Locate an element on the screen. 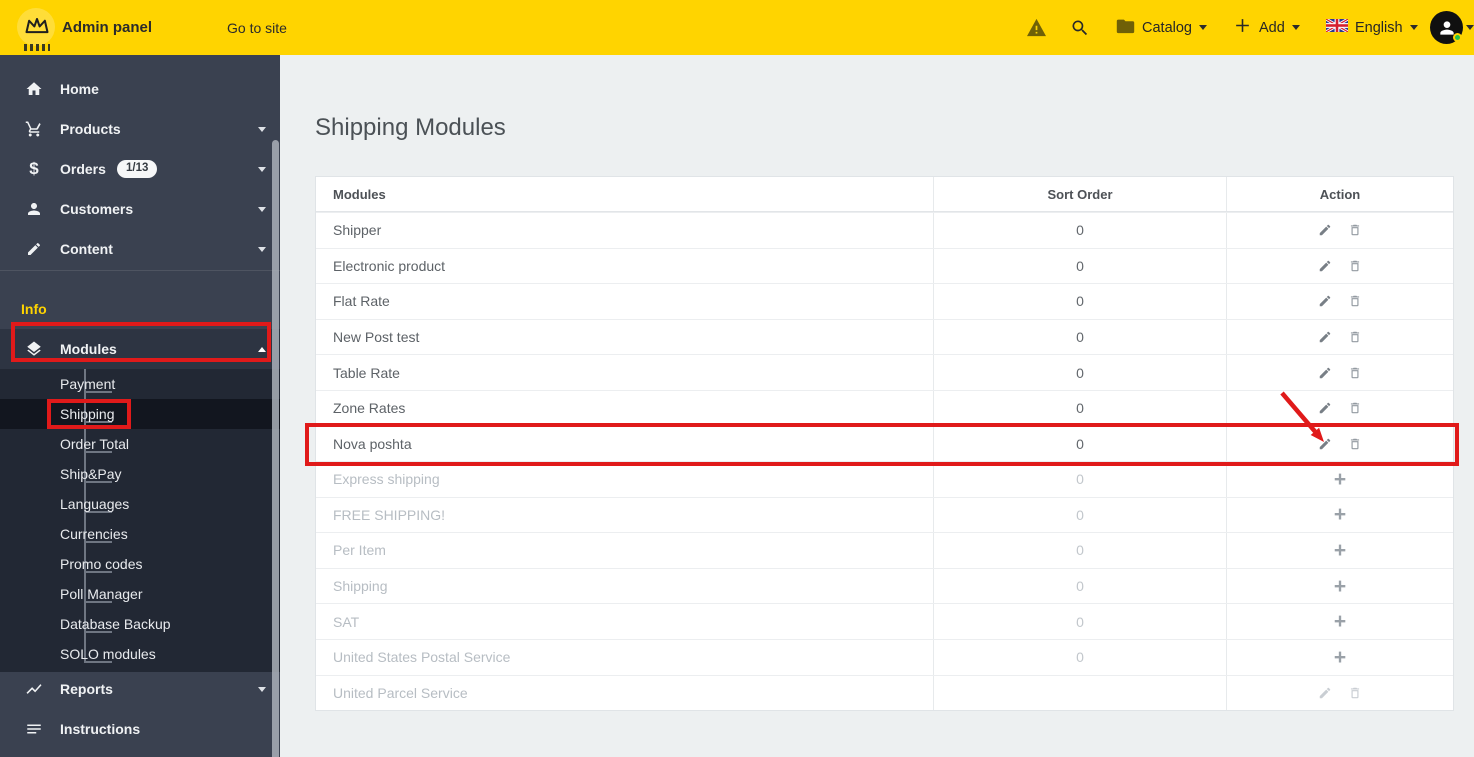  module-row-nova-poshta: Nova poshta 0 is located at coordinates (884, 443).